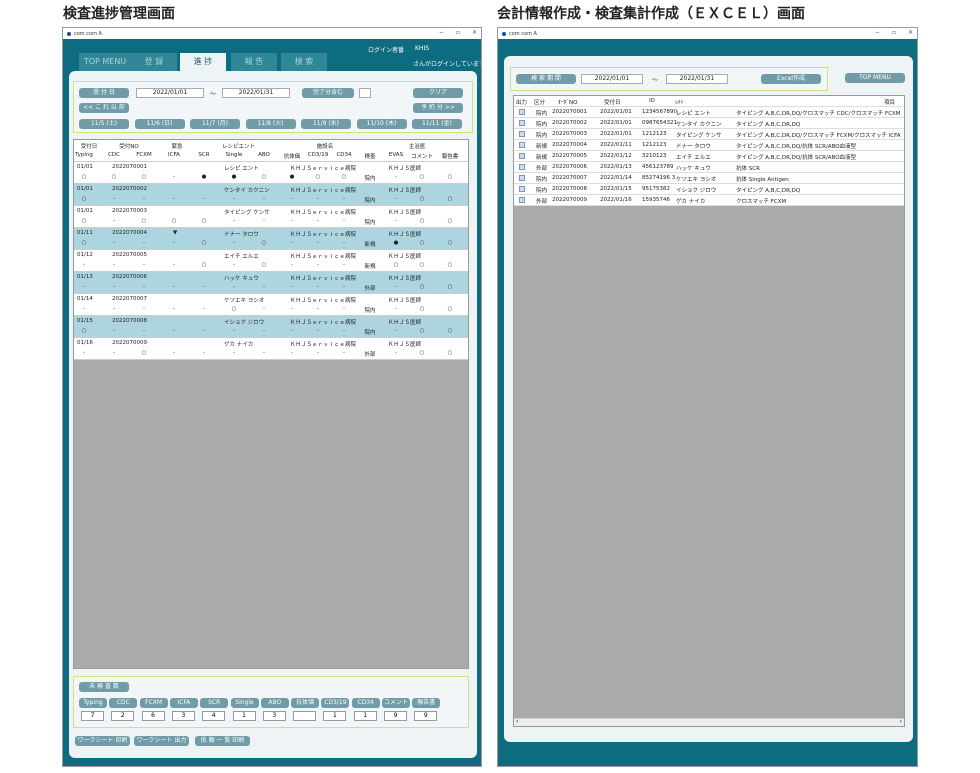 The height and width of the screenshot is (773, 980). Describe the element at coordinates (791, 79) in the screenshot. I see `excel-create-button: Excel作成` at that location.